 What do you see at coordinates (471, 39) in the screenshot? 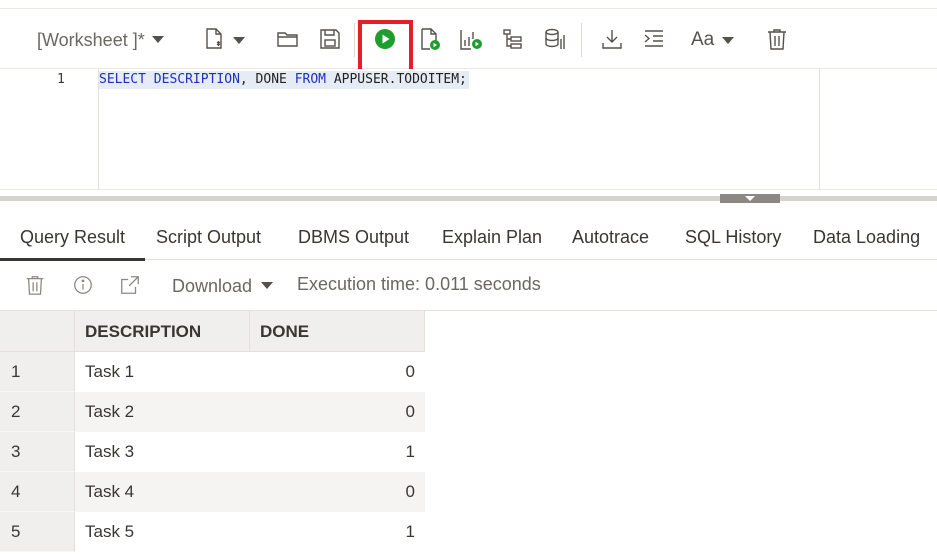
I see `autotrace-icon` at bounding box center [471, 39].